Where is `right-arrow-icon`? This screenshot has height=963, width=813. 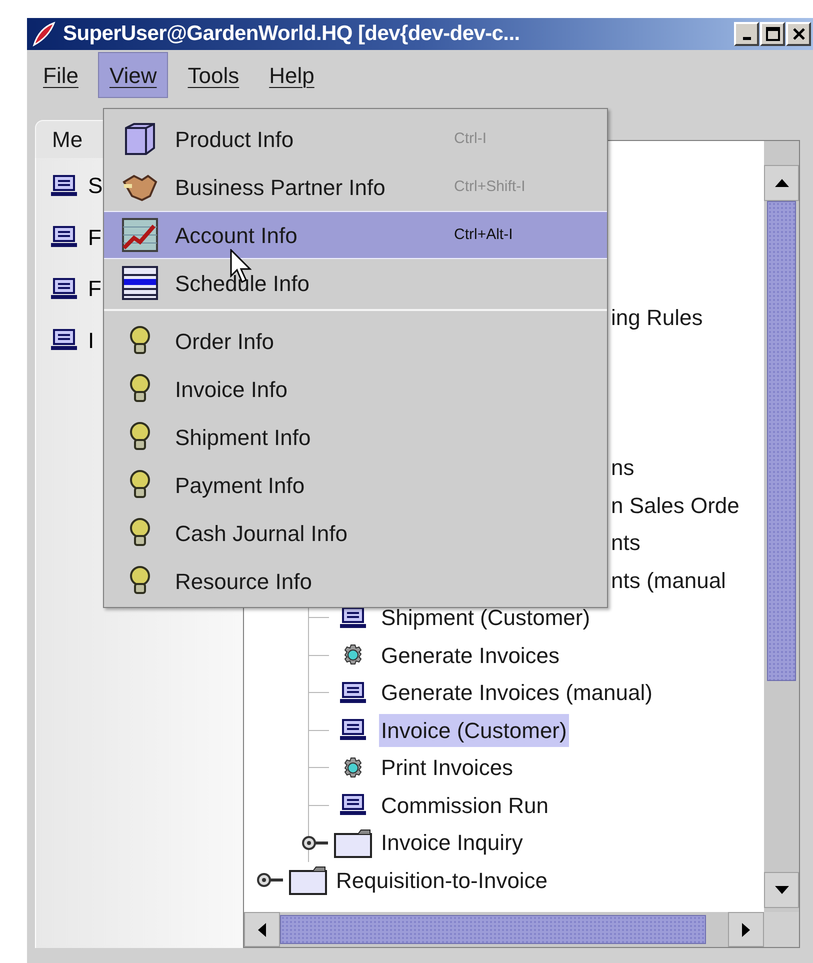 right-arrow-icon is located at coordinates (746, 929).